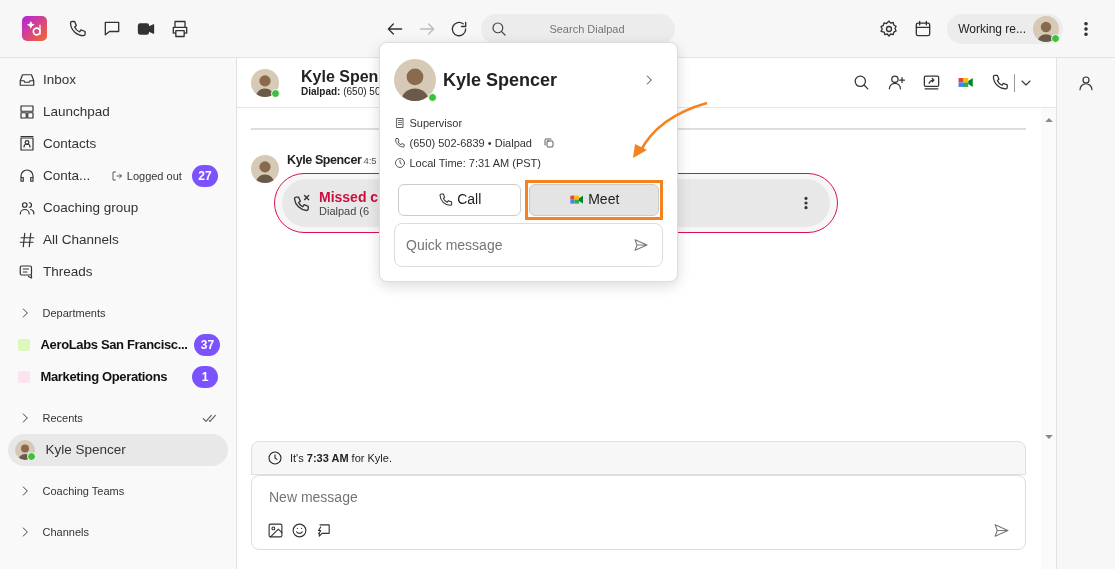 This screenshot has height=569, width=1115. I want to click on section-header: Coaching Teams, so click(118, 491).